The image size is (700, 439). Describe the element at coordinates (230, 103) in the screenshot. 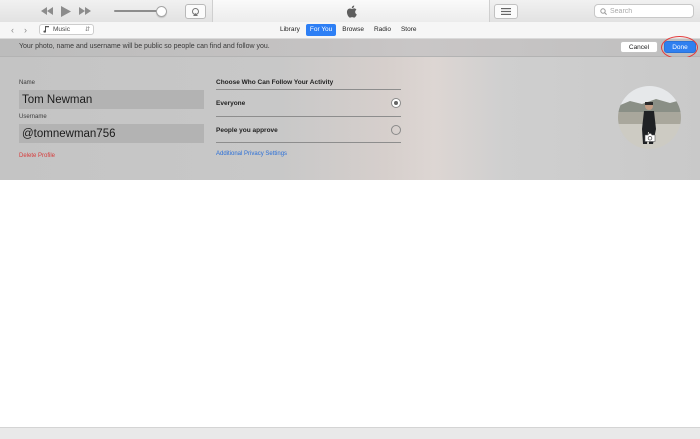

I see `option-everyone-label: Everyone` at that location.